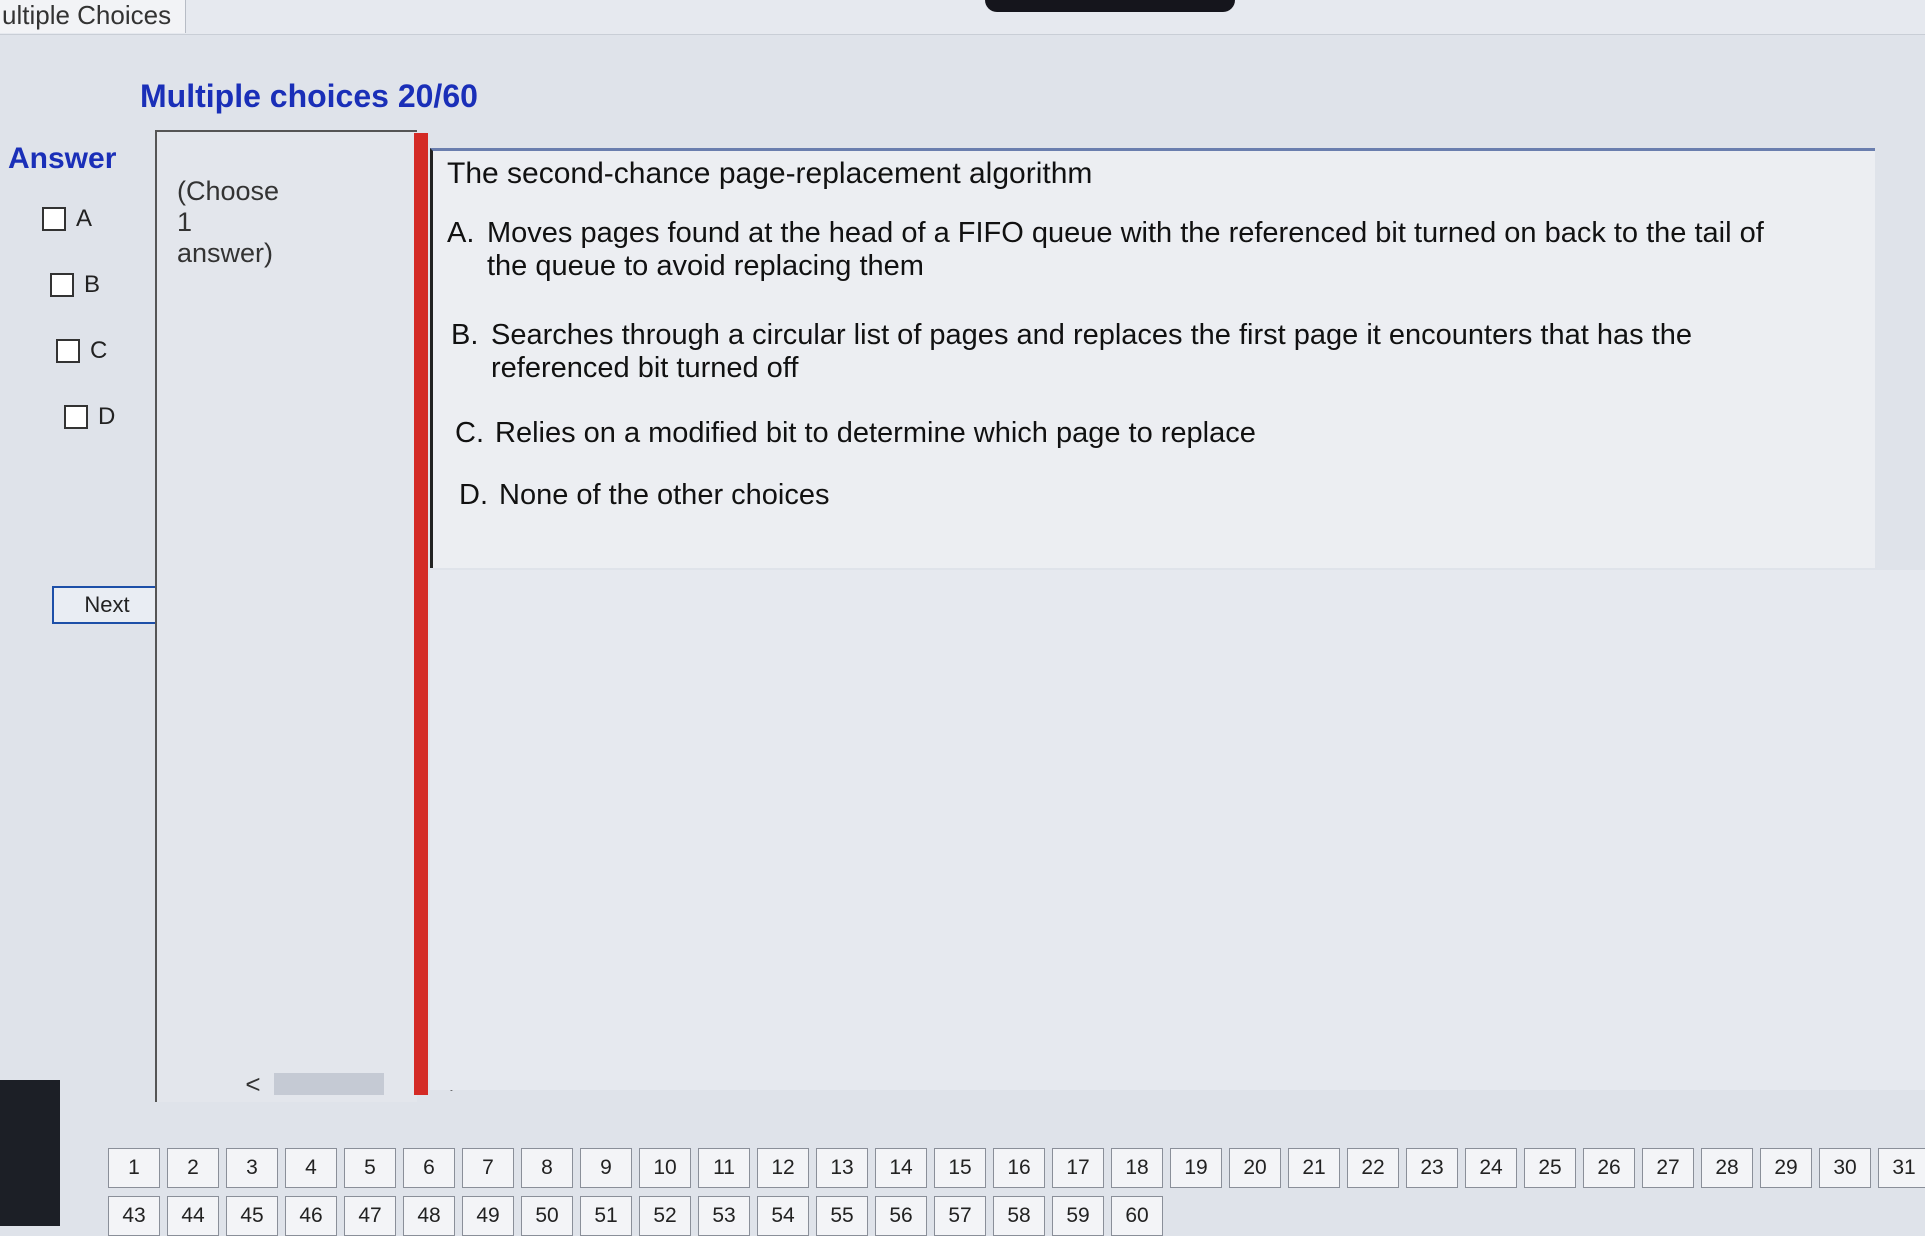 This screenshot has height=1236, width=1925. Describe the element at coordinates (99, 350) in the screenshot. I see `answer-option-label: C` at that location.